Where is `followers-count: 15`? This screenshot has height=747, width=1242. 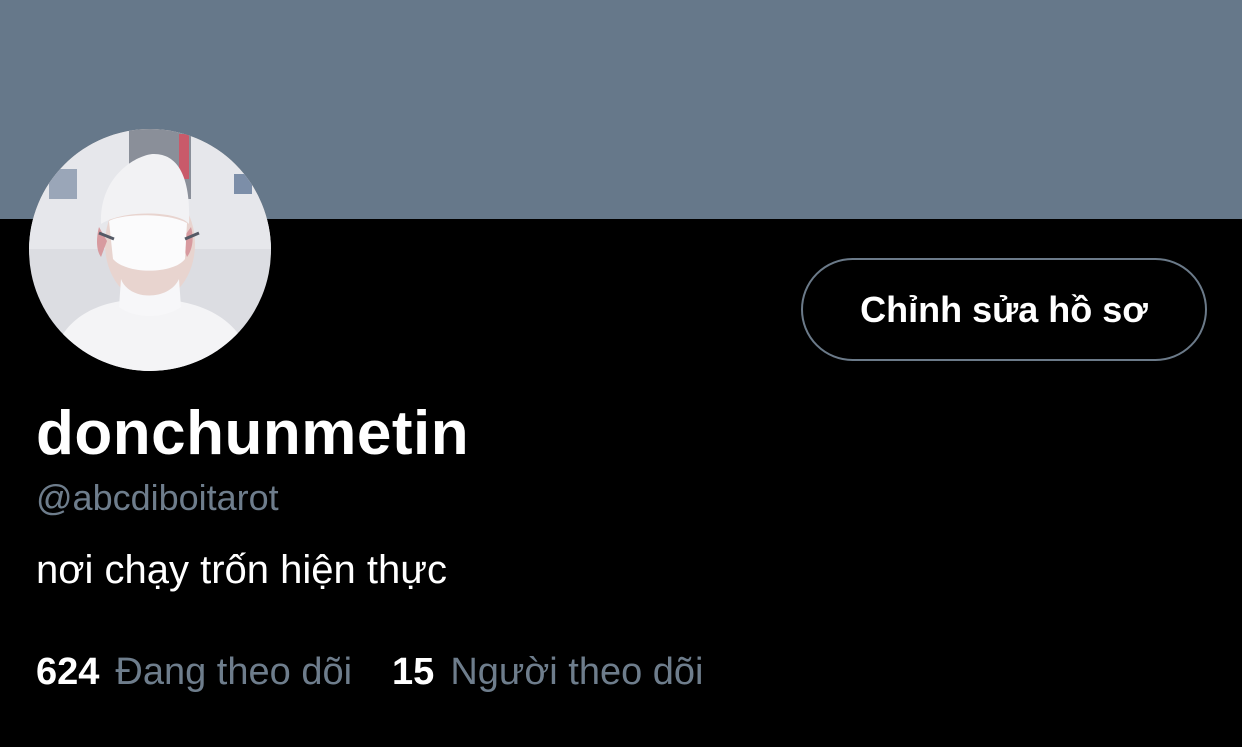
followers-count: 15 is located at coordinates (413, 672).